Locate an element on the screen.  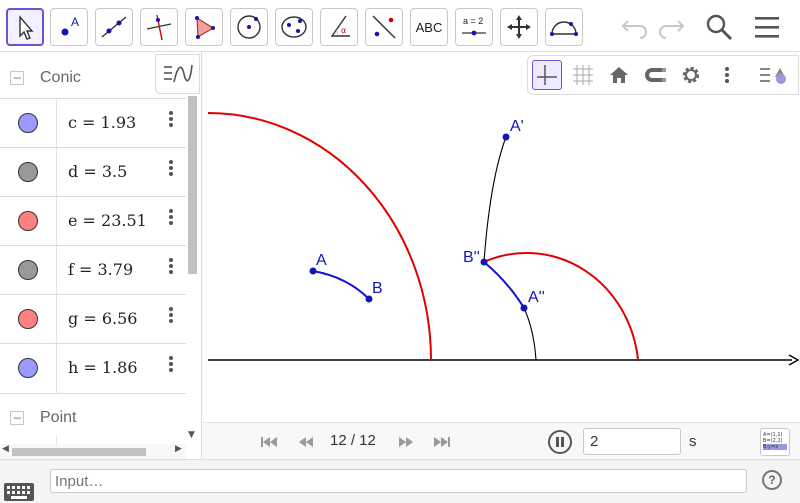
conic-arc-large is located at coordinates (319, 236).